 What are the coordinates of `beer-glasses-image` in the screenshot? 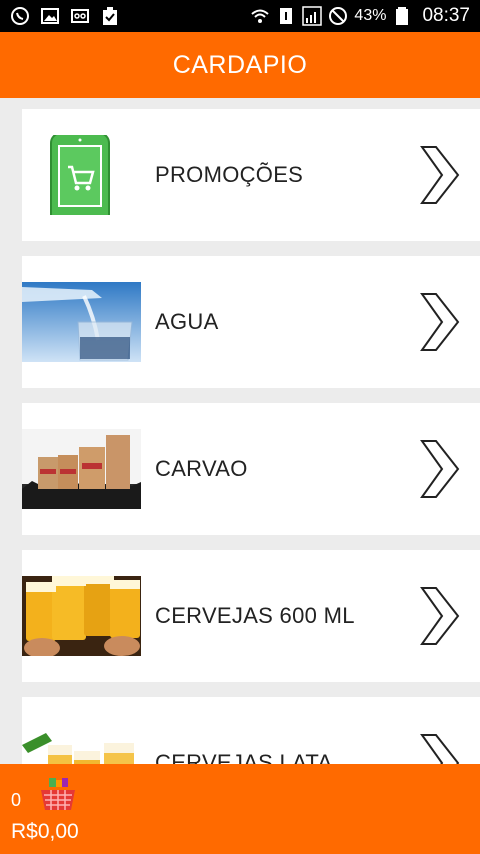 It's located at (81, 743).